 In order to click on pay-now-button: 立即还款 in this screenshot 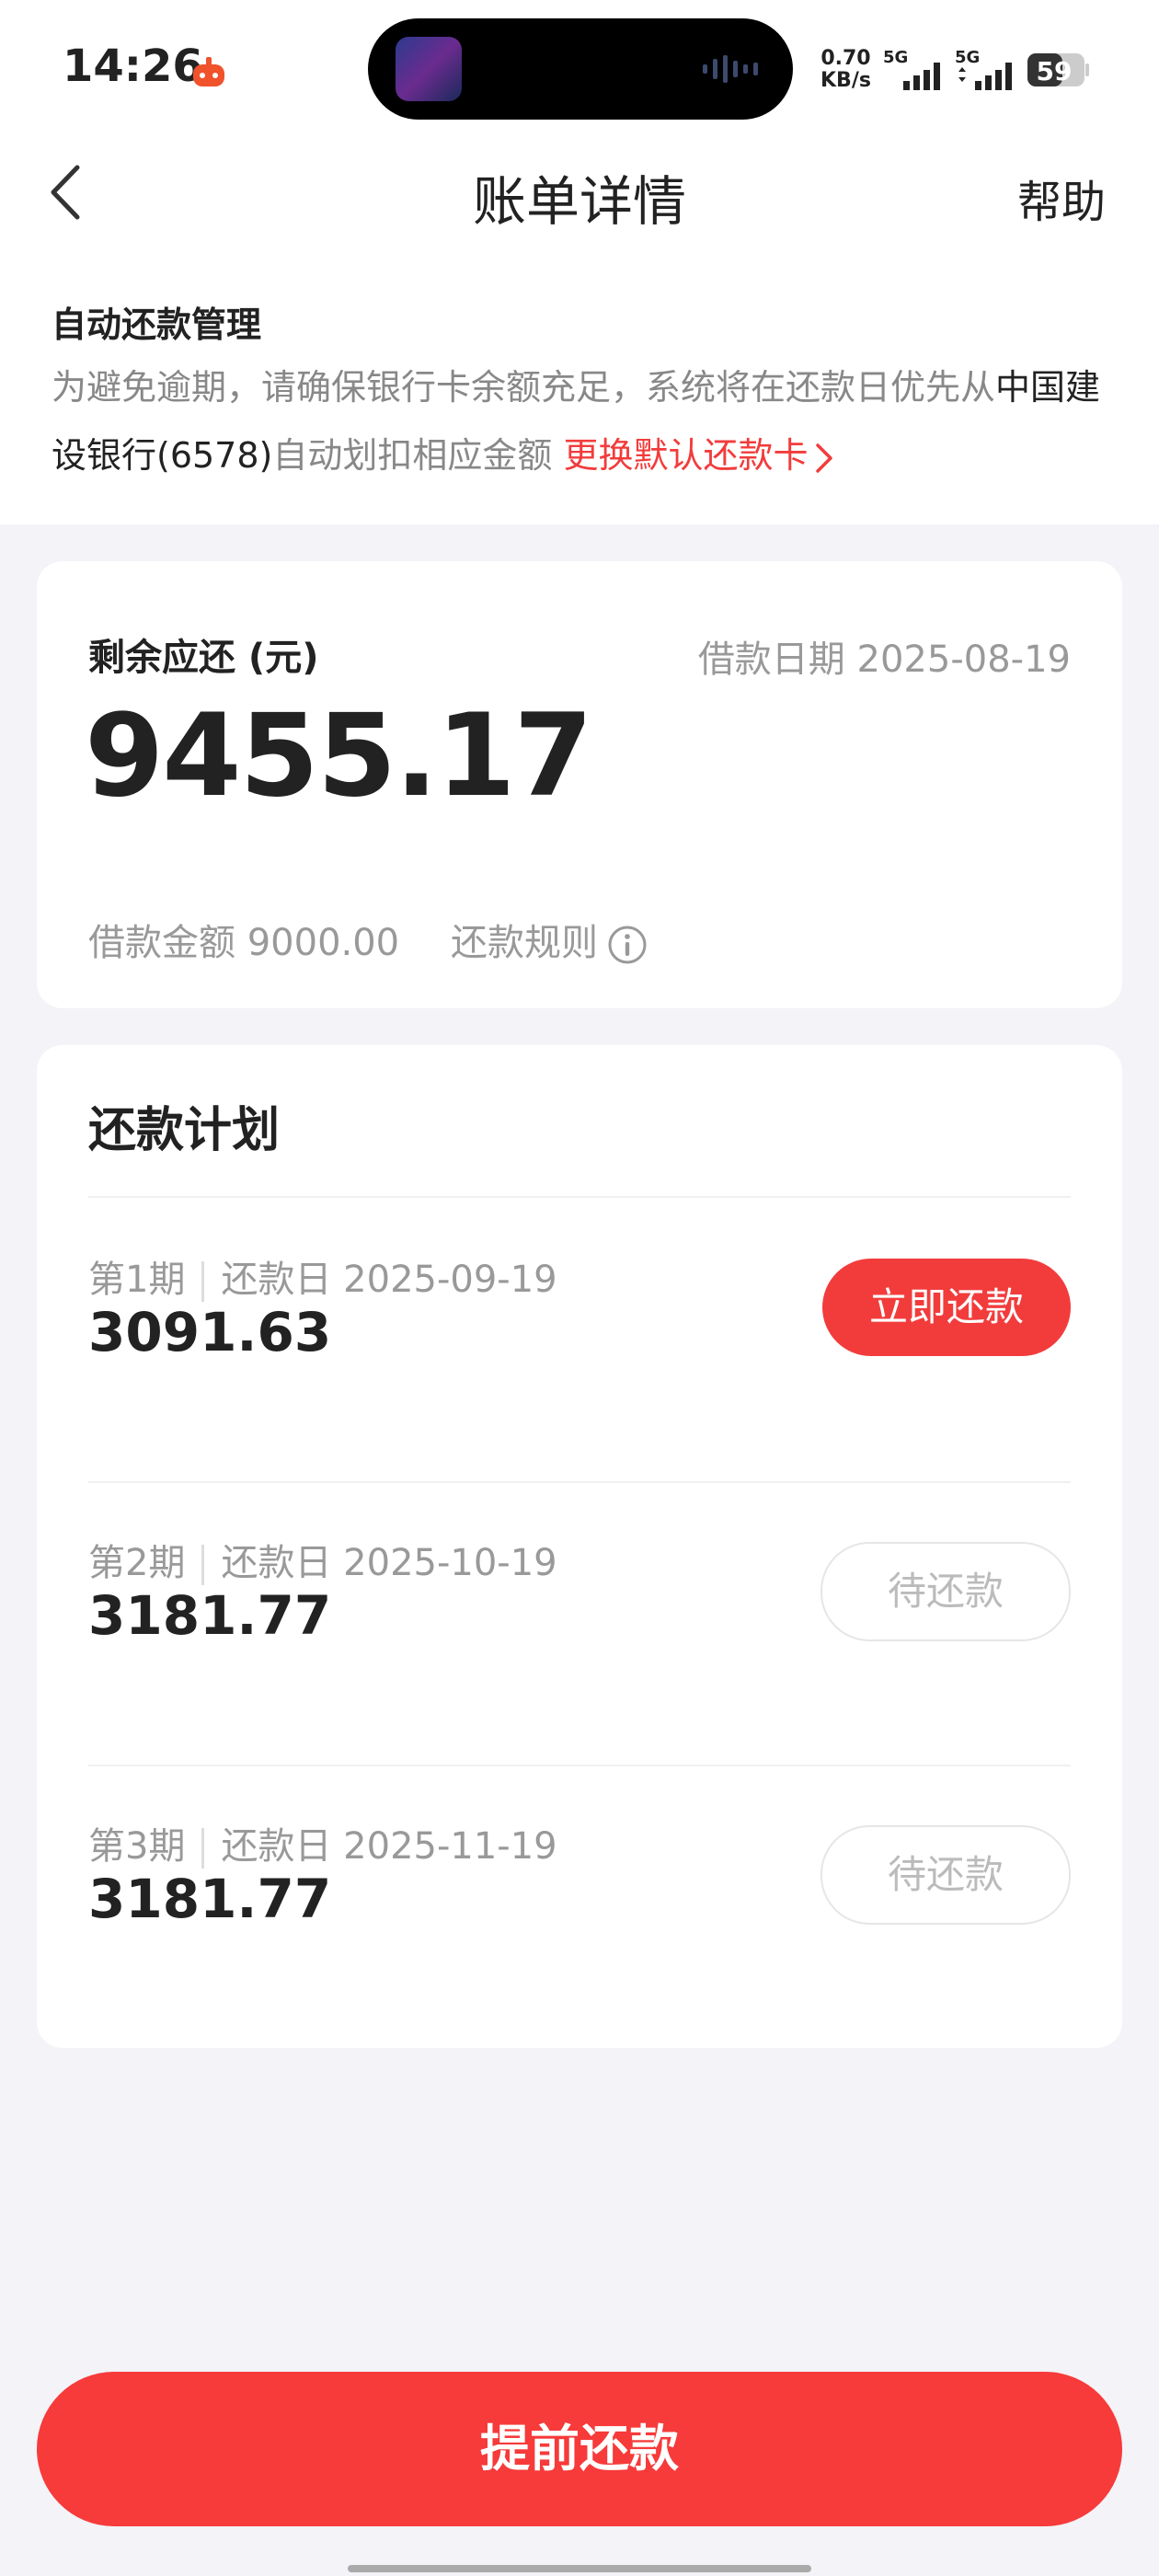, I will do `click(946, 1307)`.